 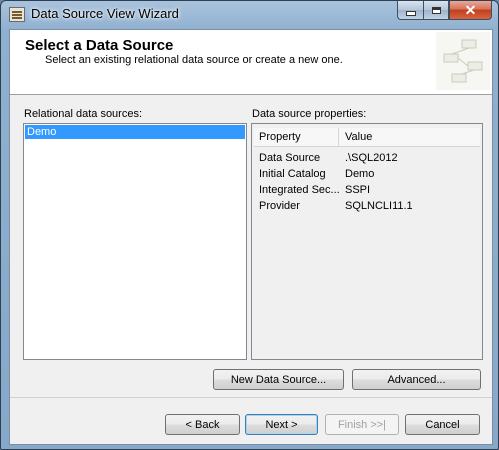 I want to click on column-separator, so click(x=338, y=137).